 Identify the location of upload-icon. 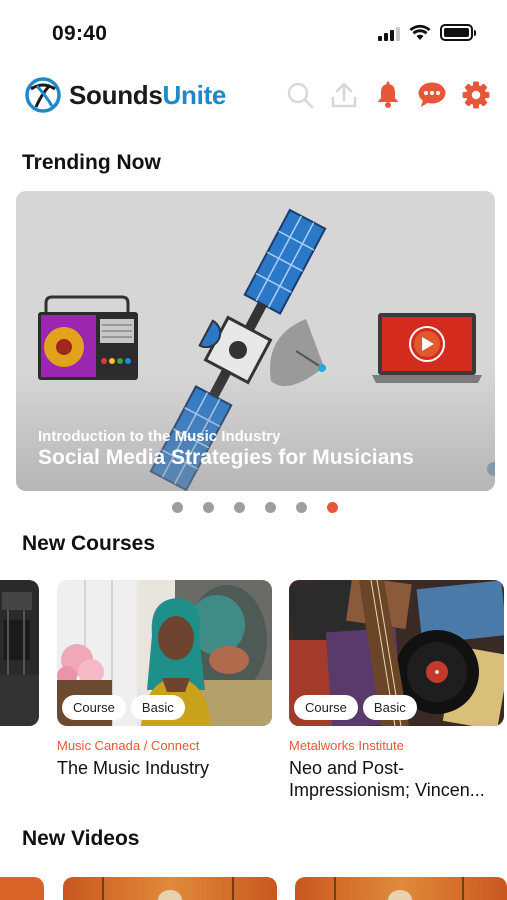
(344, 95).